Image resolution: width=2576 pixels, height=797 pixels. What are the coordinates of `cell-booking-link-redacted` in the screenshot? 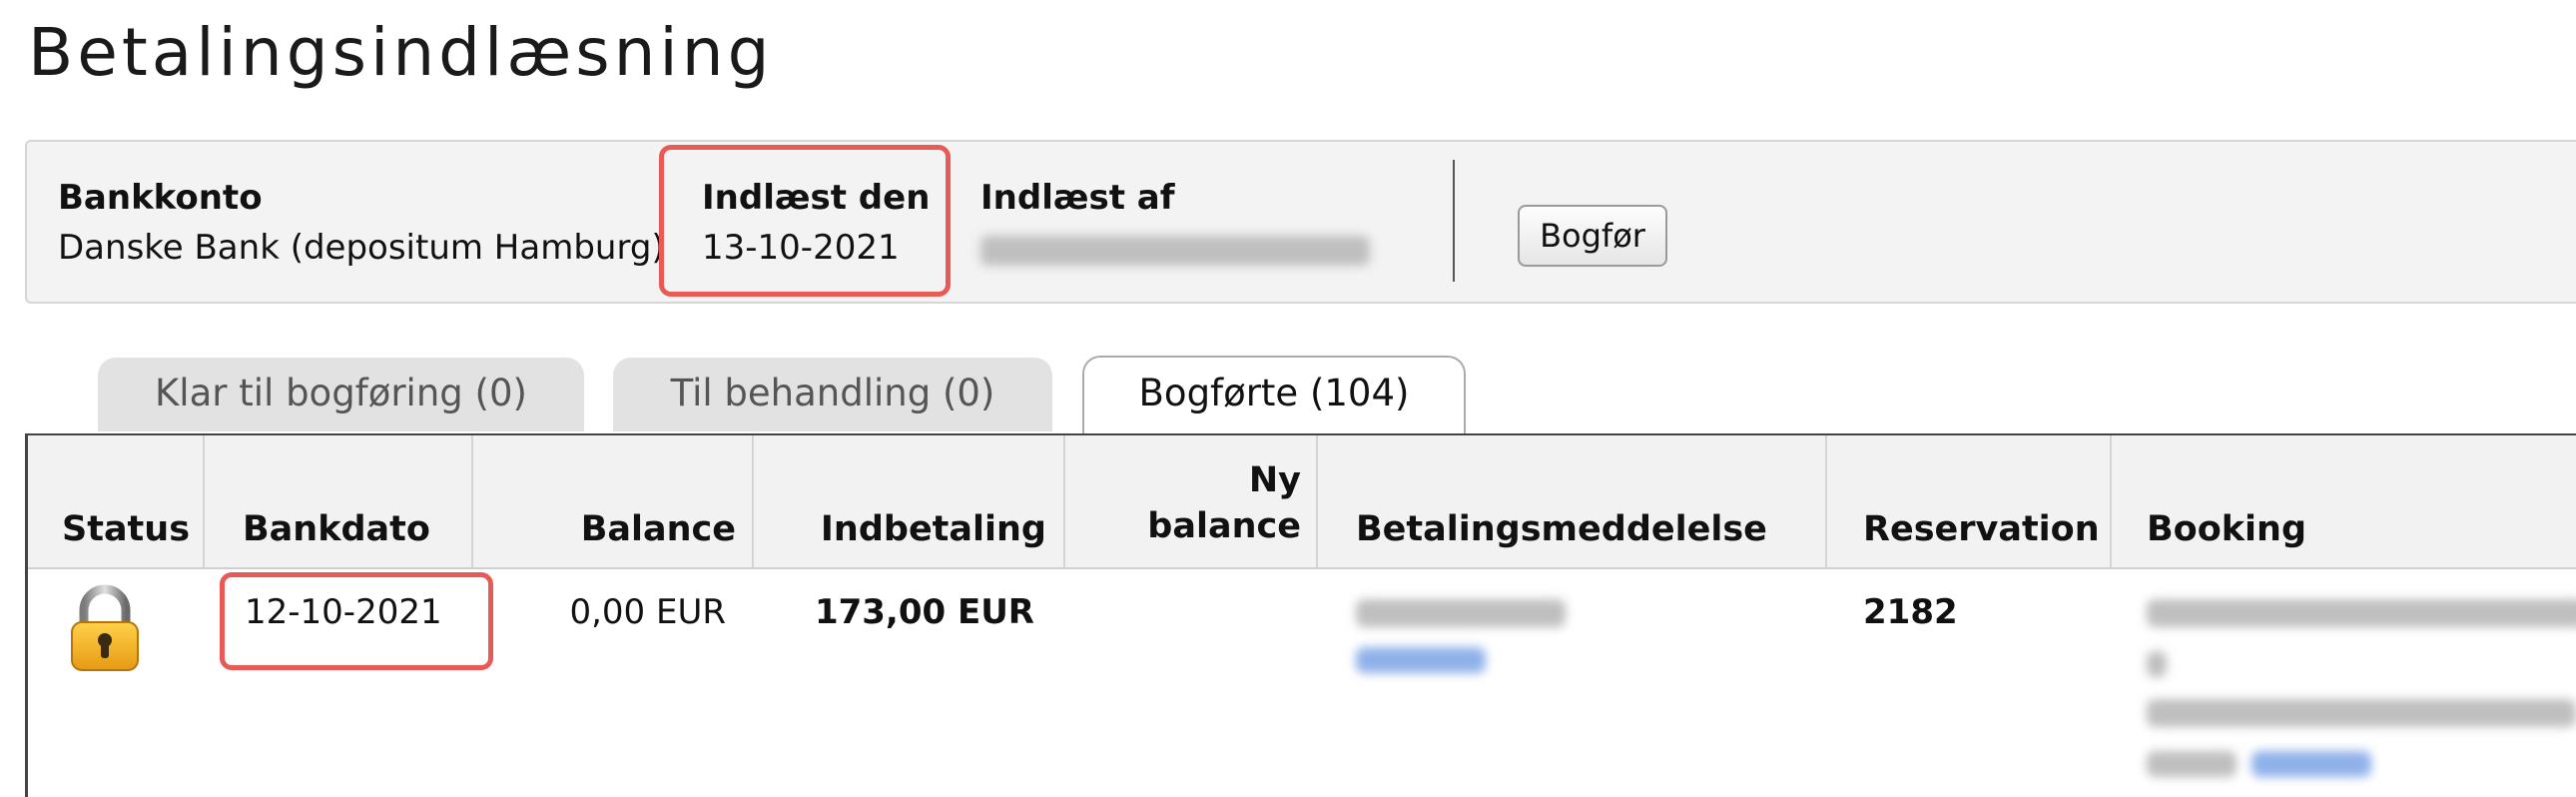 It's located at (2311, 764).